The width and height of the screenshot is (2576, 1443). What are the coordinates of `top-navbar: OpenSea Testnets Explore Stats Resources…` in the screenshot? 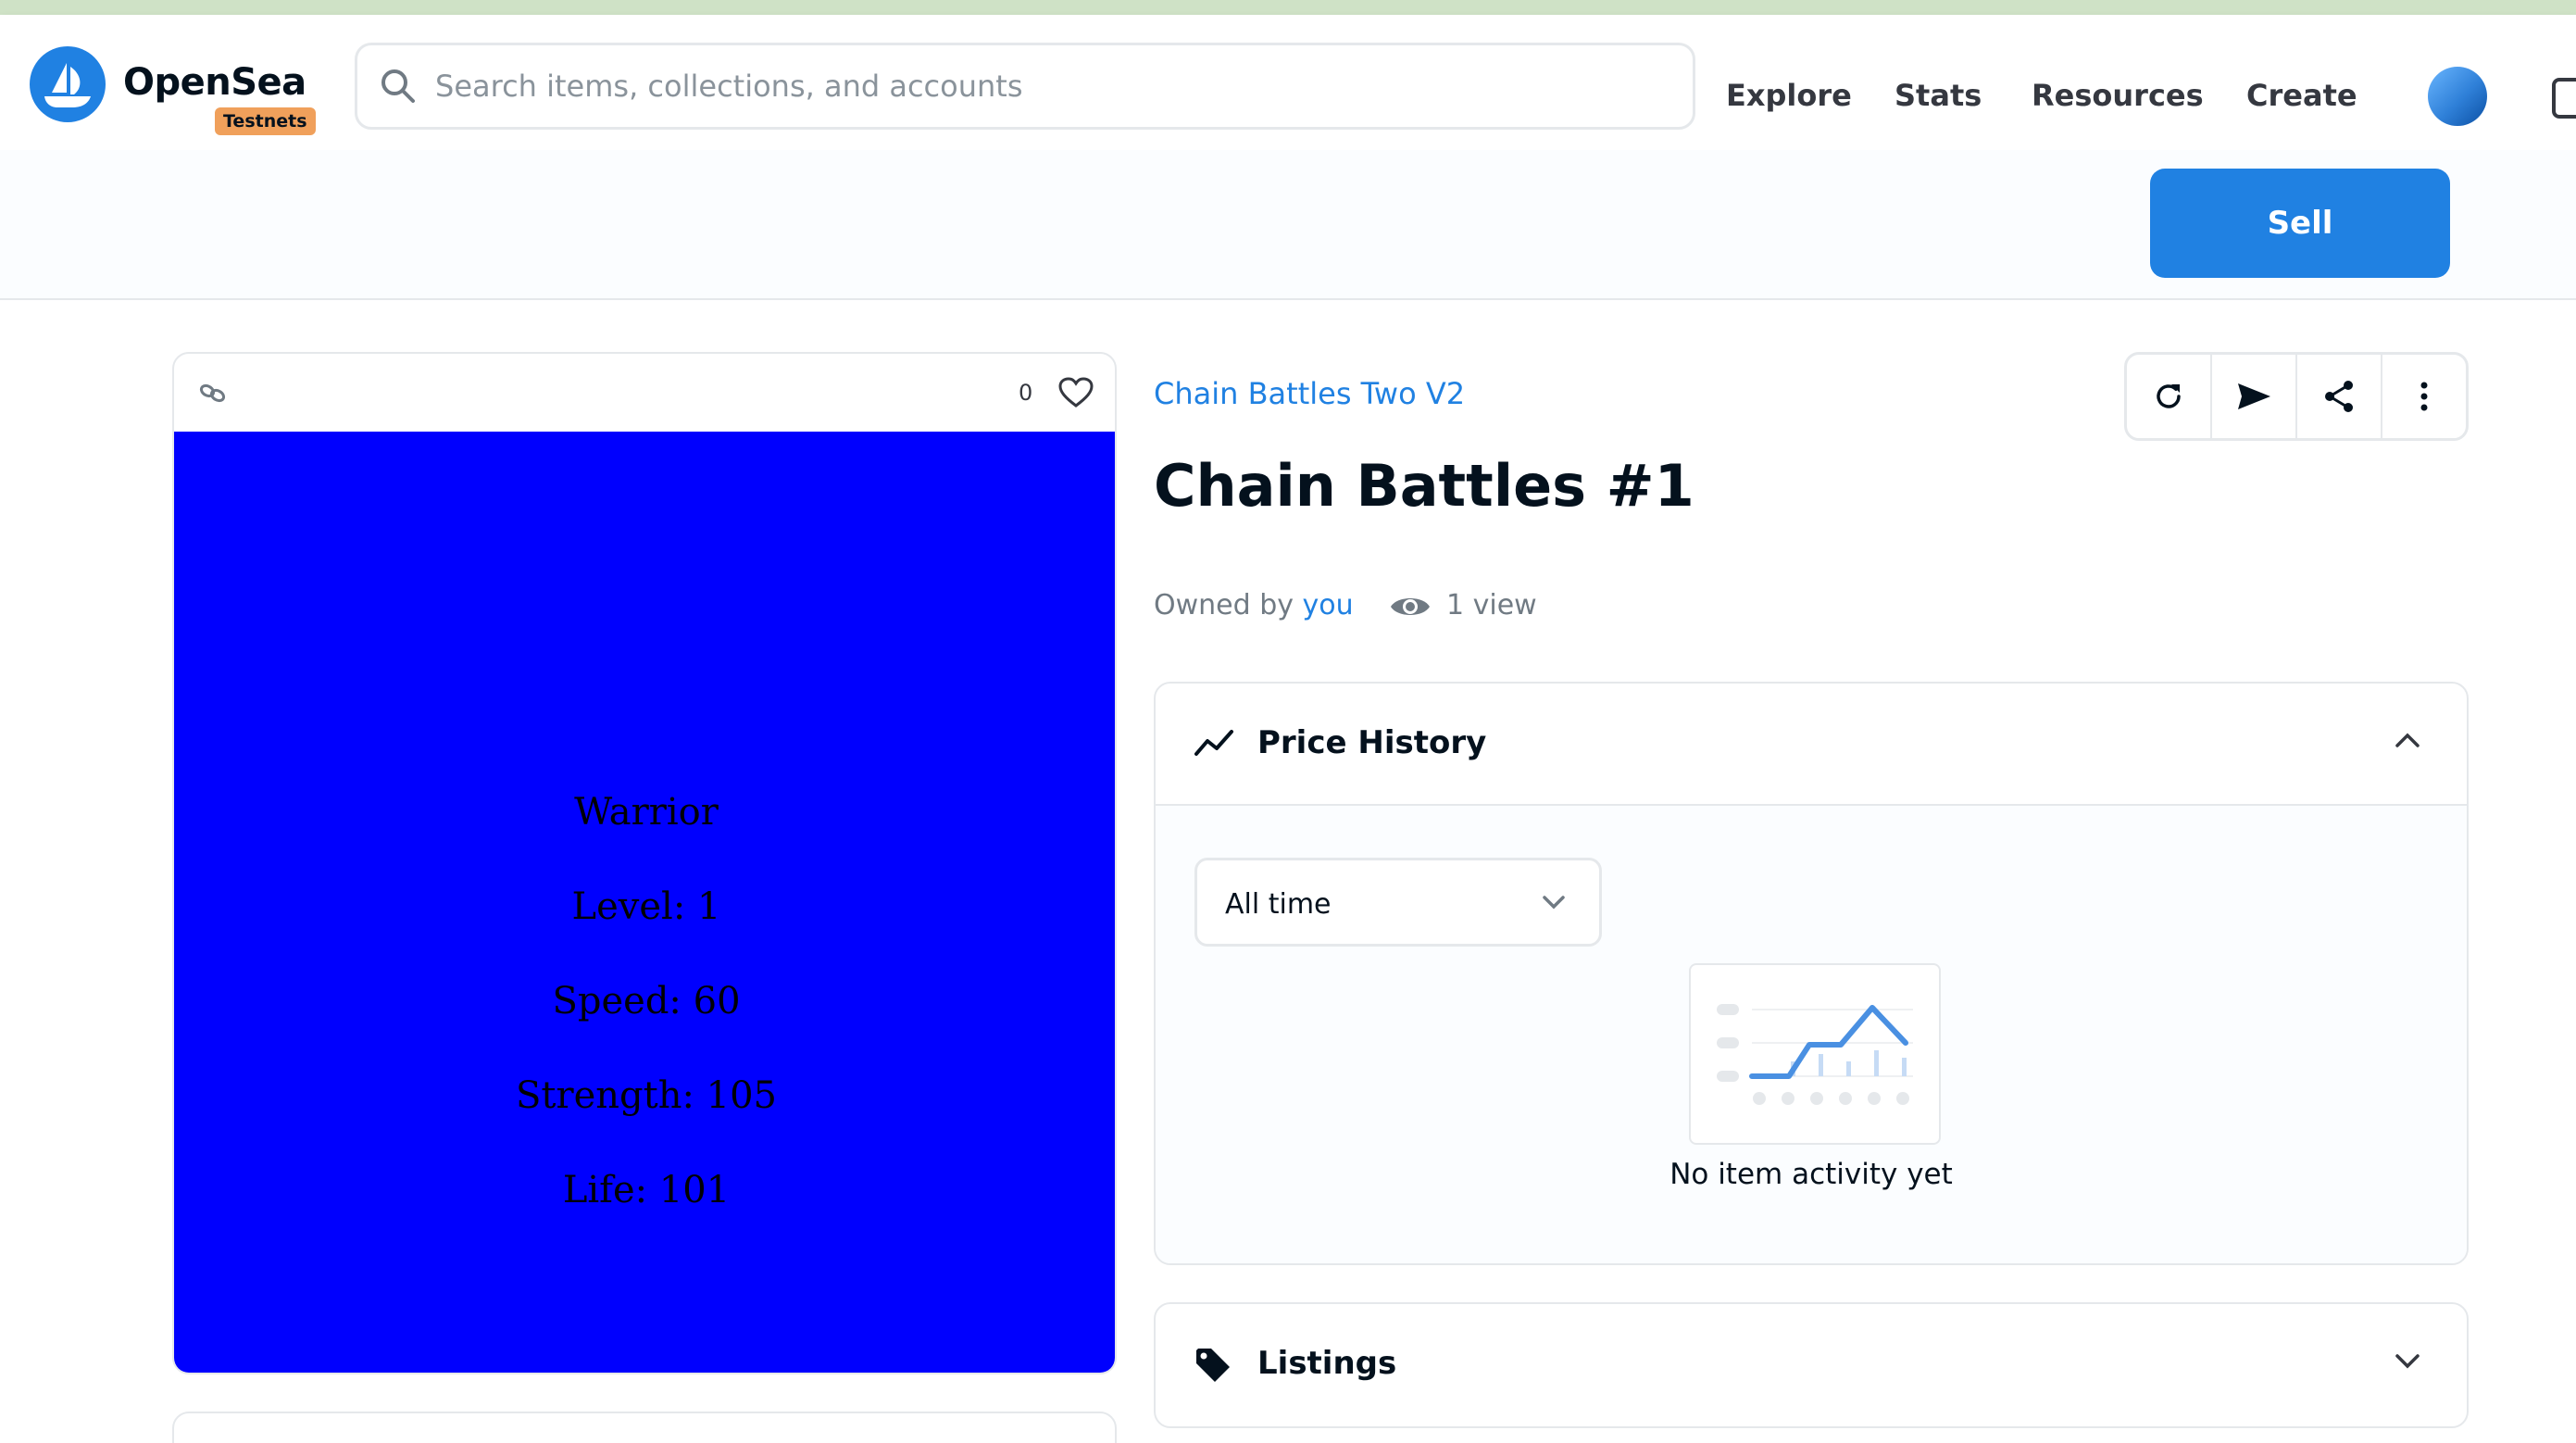 It's located at (1288, 82).